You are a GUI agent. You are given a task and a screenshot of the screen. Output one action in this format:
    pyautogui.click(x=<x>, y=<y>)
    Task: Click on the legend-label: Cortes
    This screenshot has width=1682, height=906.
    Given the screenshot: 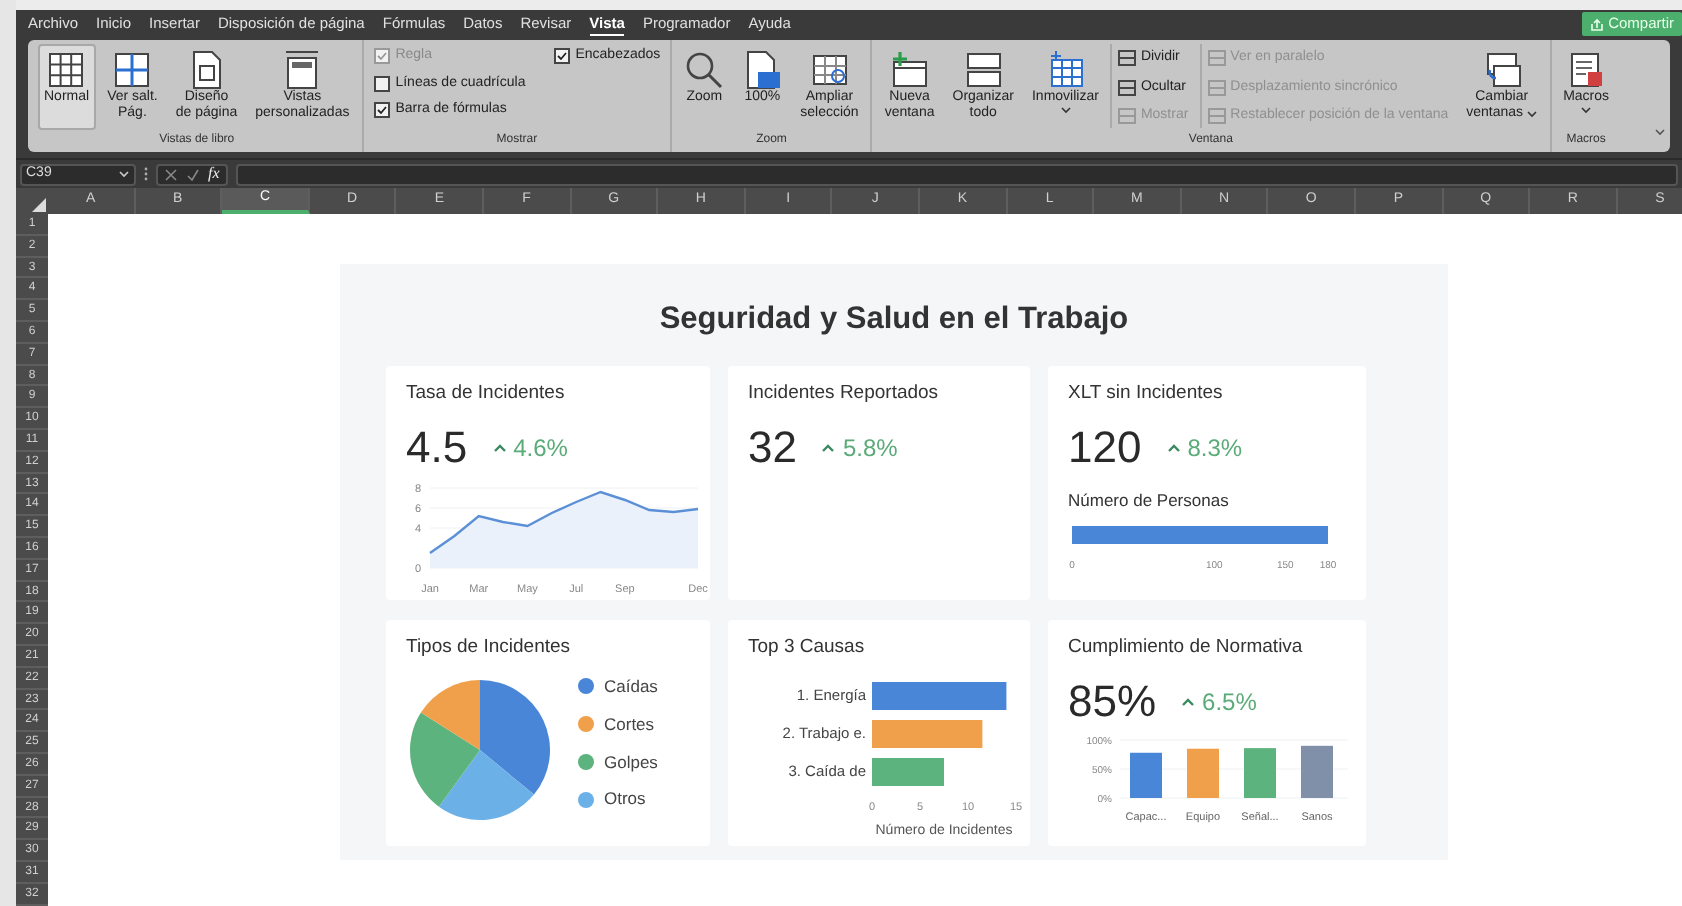 What is the action you would take?
    pyautogui.click(x=629, y=724)
    